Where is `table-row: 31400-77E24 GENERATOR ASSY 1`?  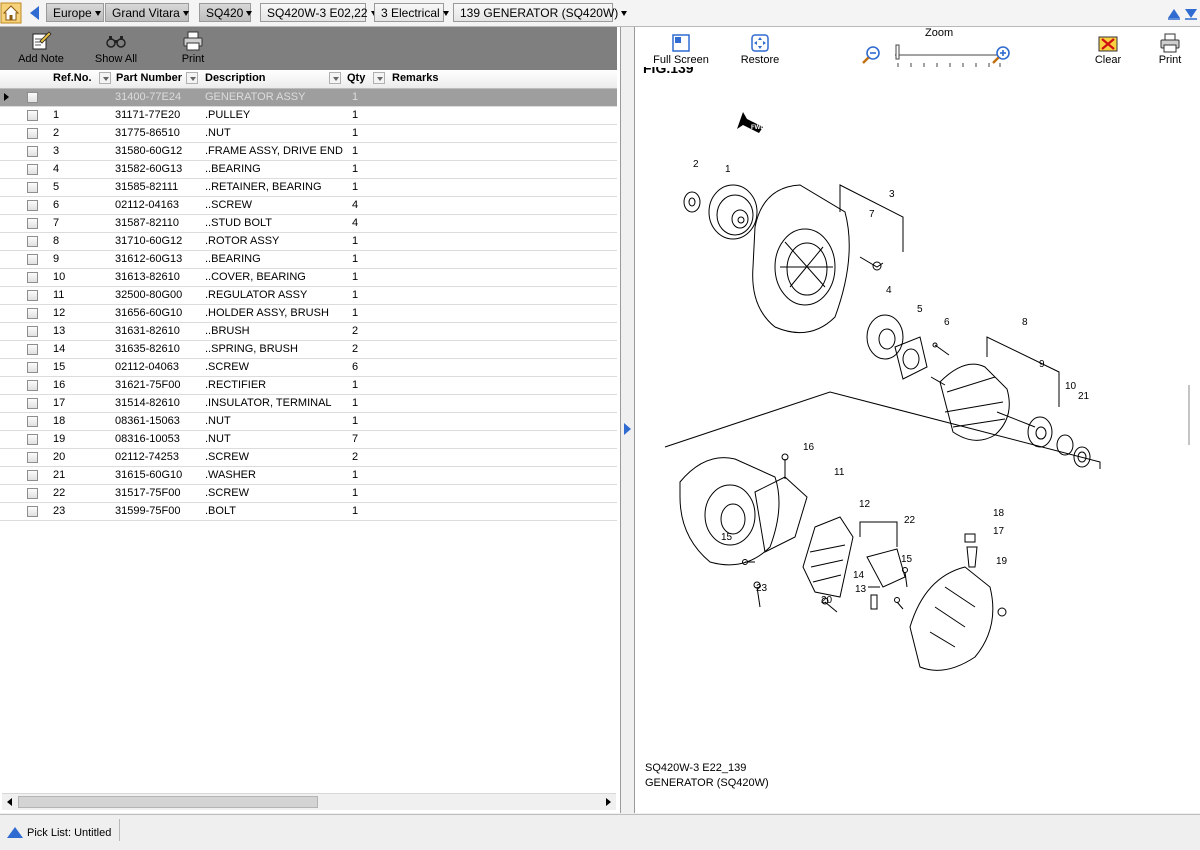 table-row: 31400-77E24 GENERATOR ASSY 1 is located at coordinates (308, 98).